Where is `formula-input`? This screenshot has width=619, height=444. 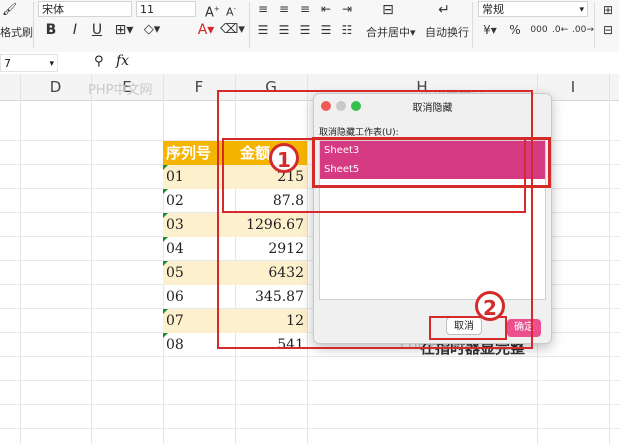 formula-input is located at coordinates (378, 63).